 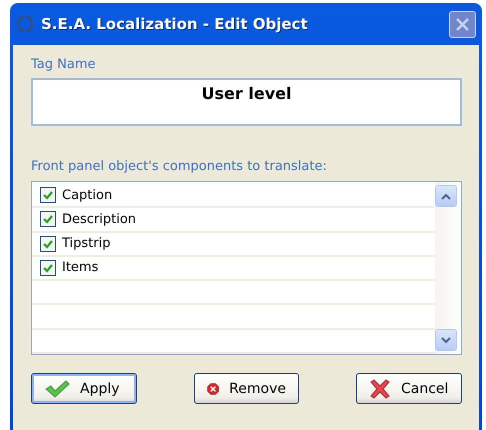 I want to click on item-label: Items, so click(x=80, y=268).